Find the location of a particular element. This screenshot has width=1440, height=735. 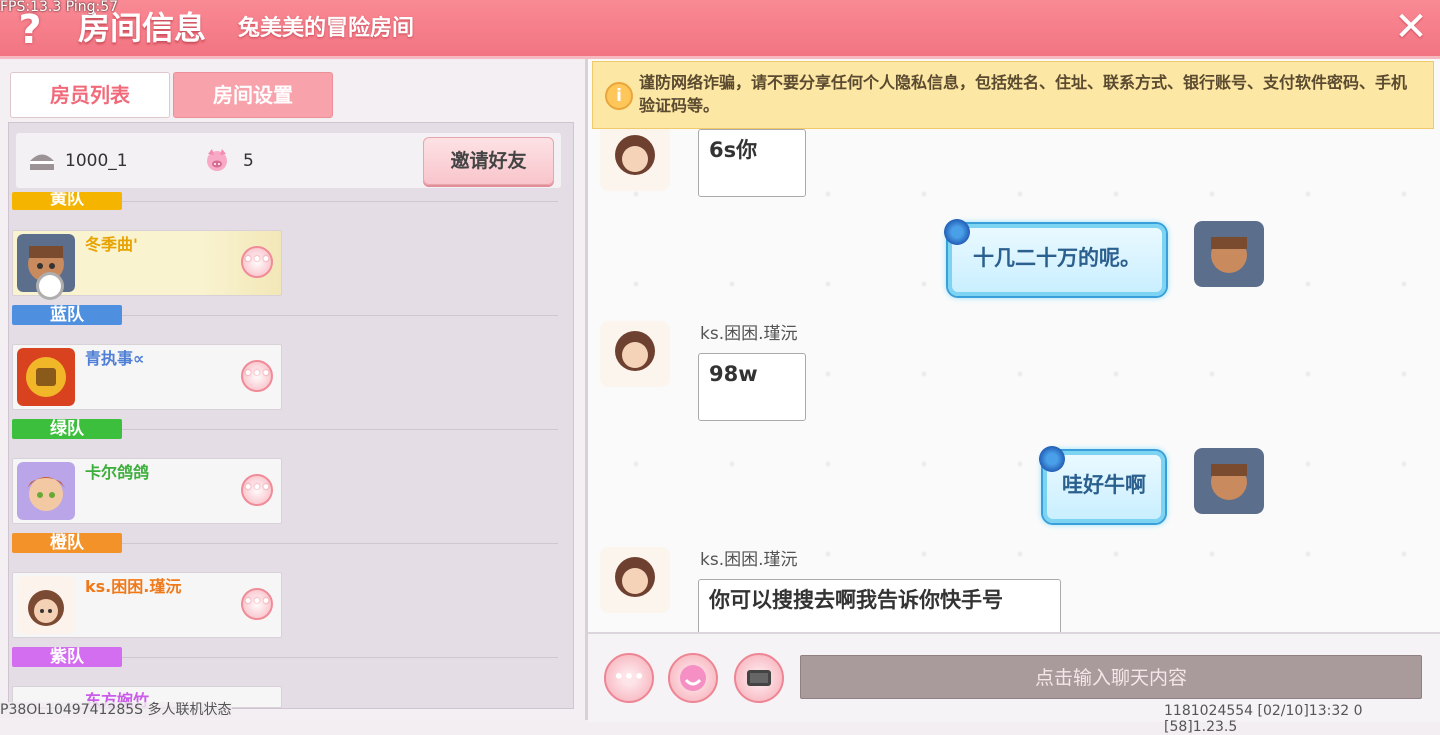

team-tag-green: 绿队 is located at coordinates (67, 429).